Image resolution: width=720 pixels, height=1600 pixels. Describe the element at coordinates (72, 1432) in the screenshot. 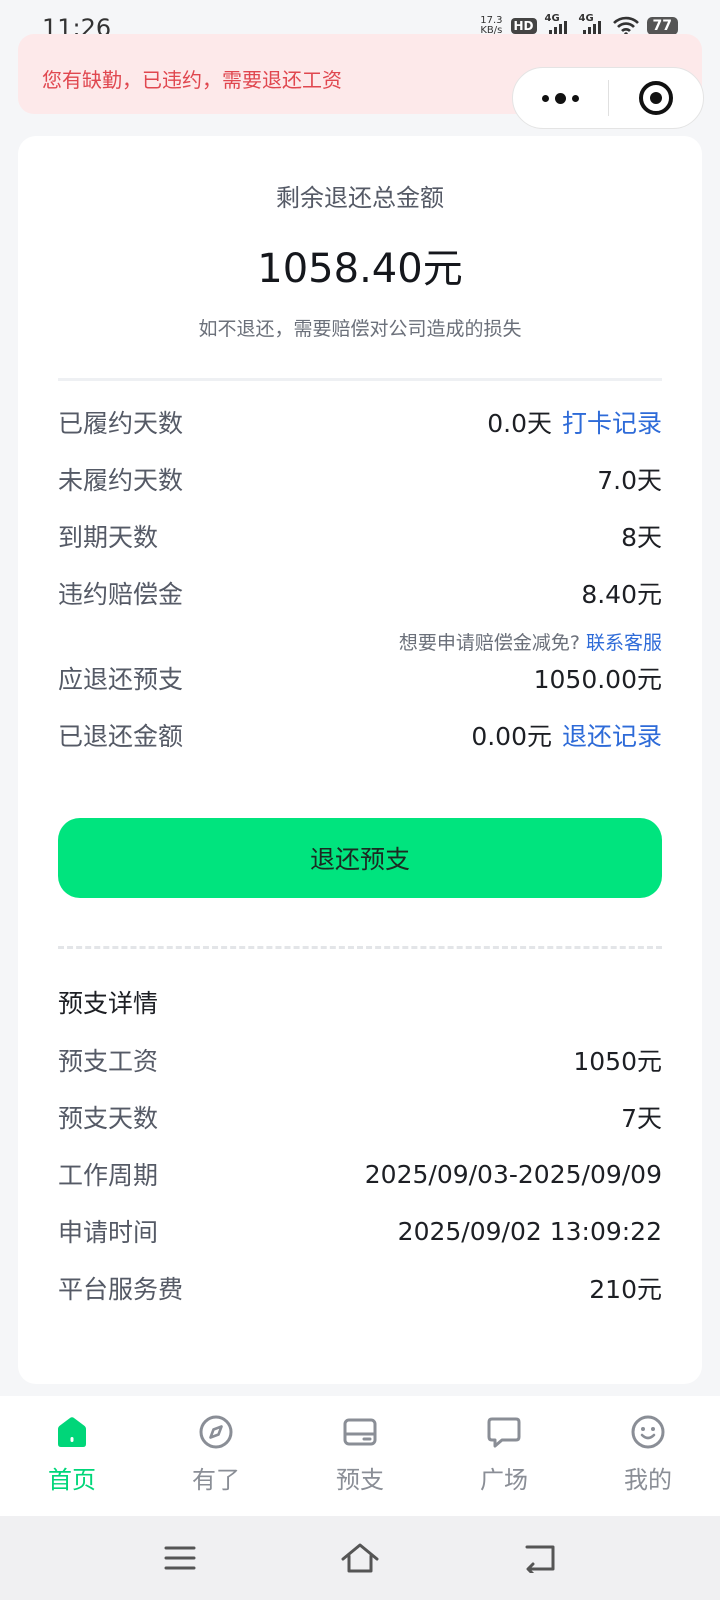

I see `home-icon` at that location.